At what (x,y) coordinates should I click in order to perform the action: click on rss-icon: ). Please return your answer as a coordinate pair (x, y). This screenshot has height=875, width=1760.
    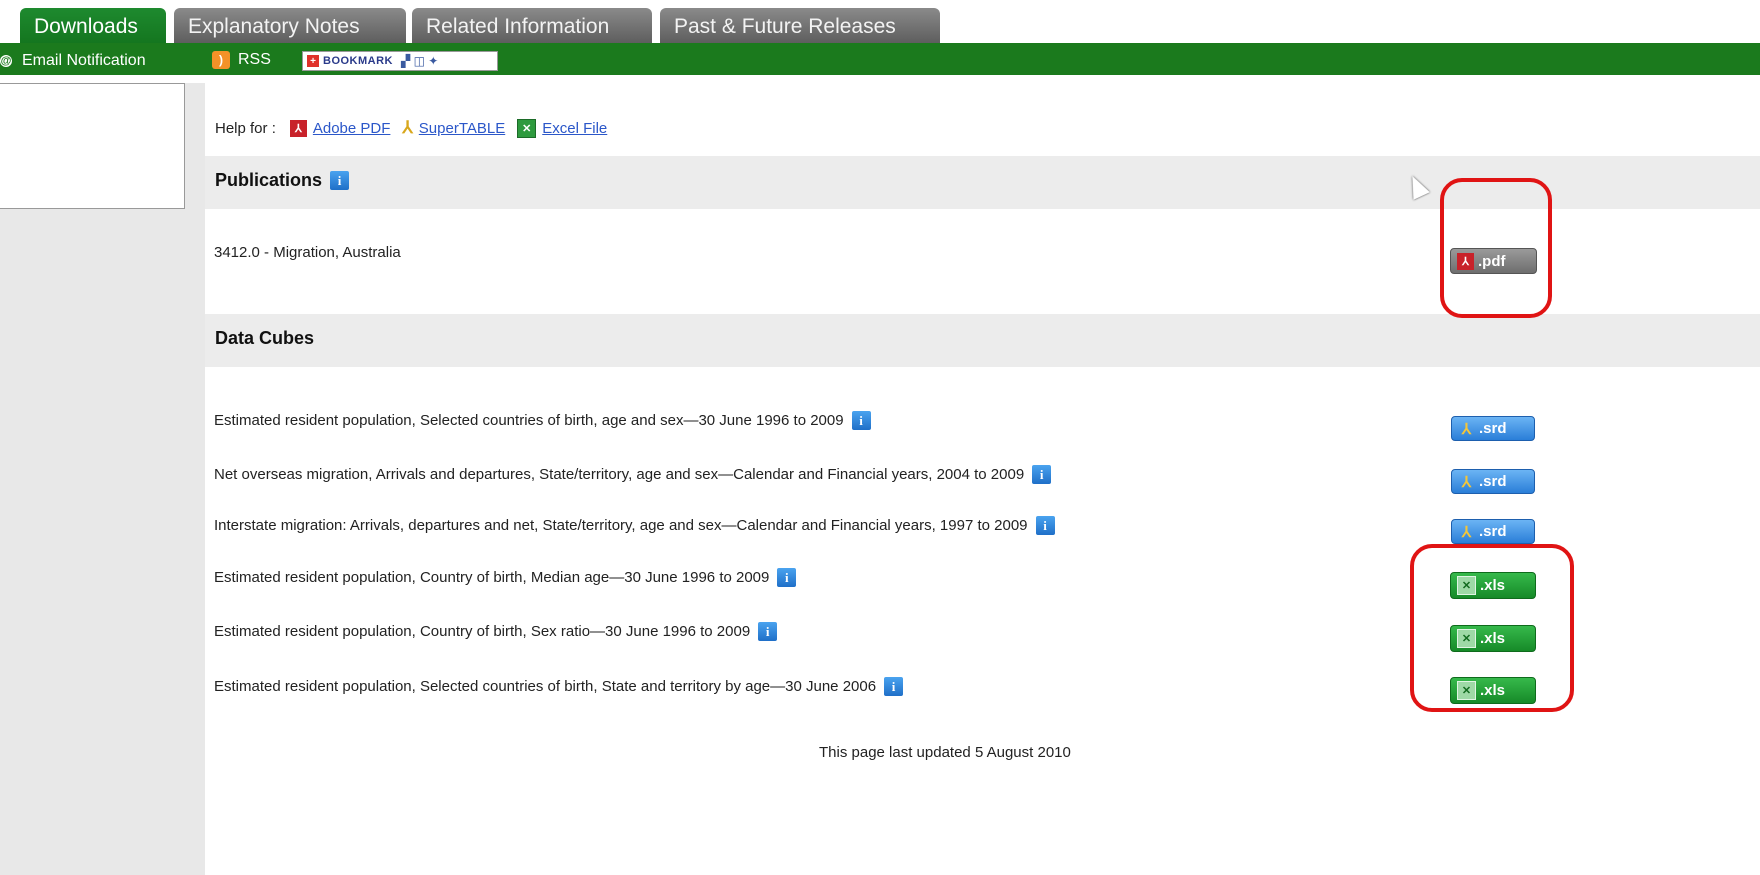
    Looking at the image, I should click on (221, 60).